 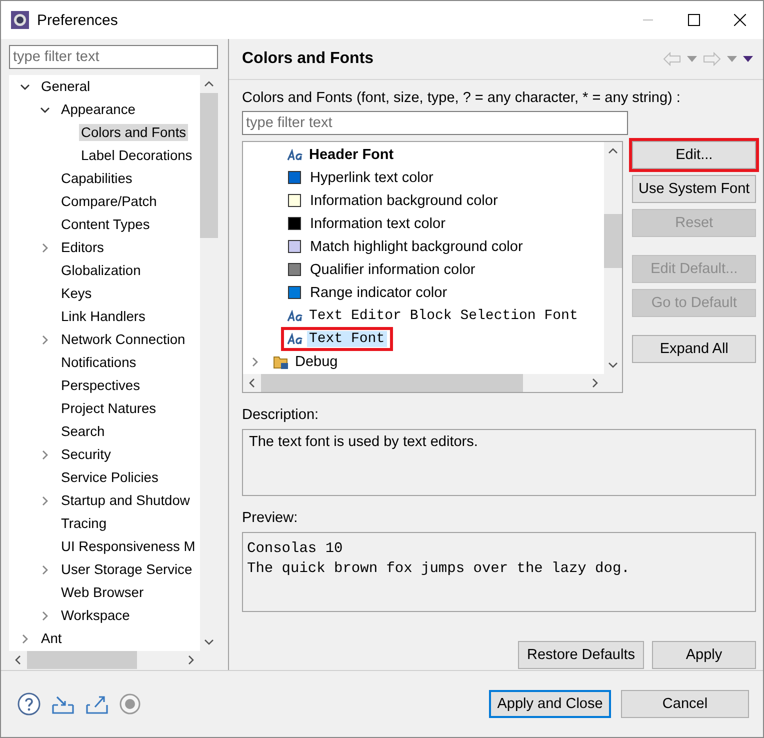 What do you see at coordinates (351, 154) in the screenshot?
I see `list-item: Header Font` at bounding box center [351, 154].